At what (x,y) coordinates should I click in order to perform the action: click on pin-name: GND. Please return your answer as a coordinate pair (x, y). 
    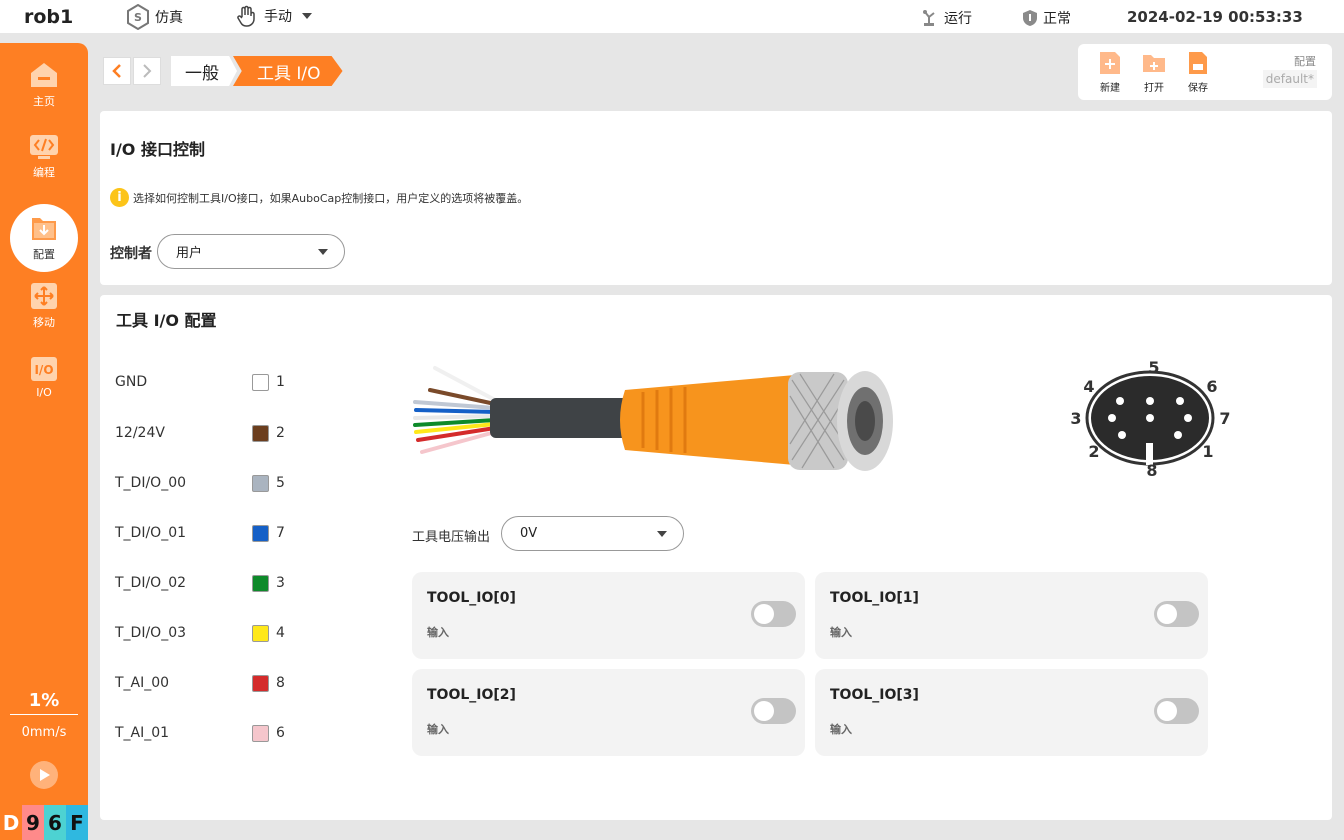
    Looking at the image, I should click on (131, 382).